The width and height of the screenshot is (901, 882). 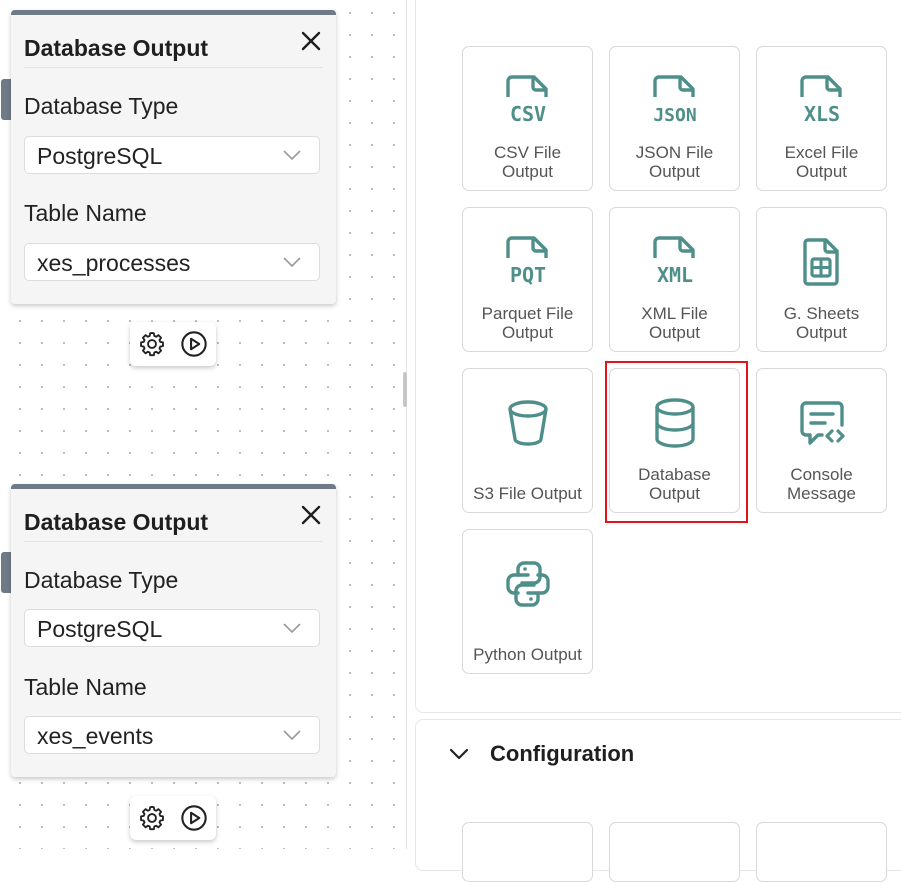 What do you see at coordinates (821, 484) in the screenshot?
I see `tile-label: Console Message` at bounding box center [821, 484].